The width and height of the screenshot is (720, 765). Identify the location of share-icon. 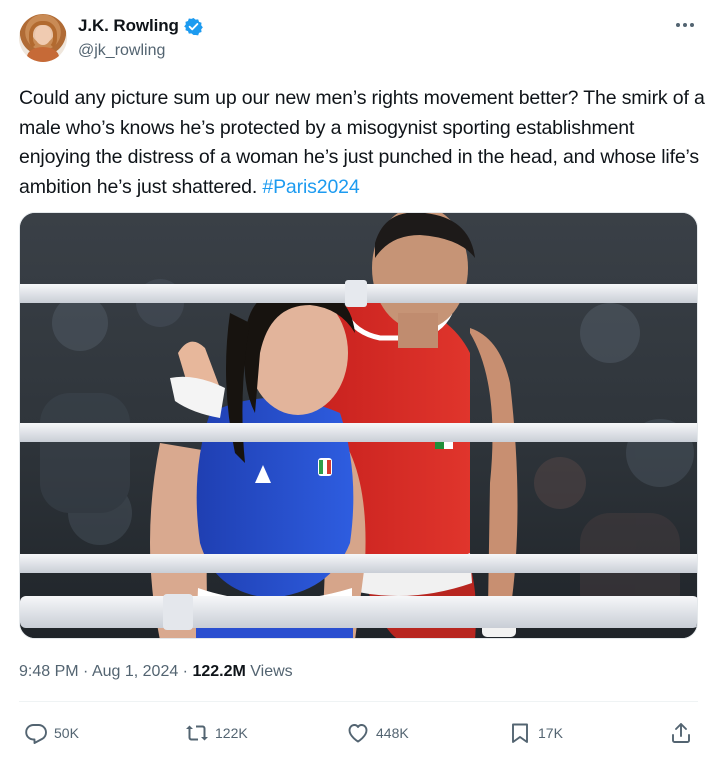
(681, 733).